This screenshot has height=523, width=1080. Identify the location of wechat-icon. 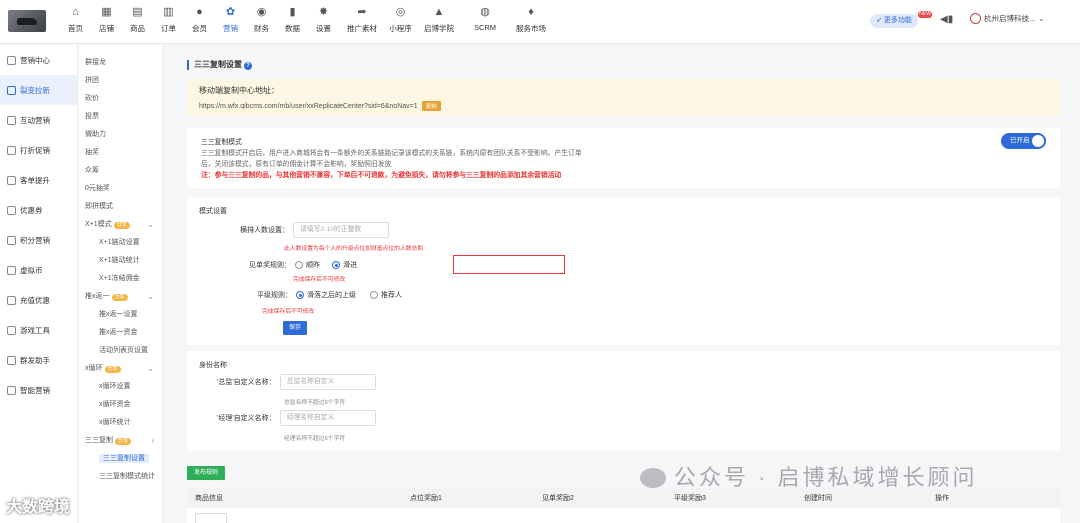
(653, 478).